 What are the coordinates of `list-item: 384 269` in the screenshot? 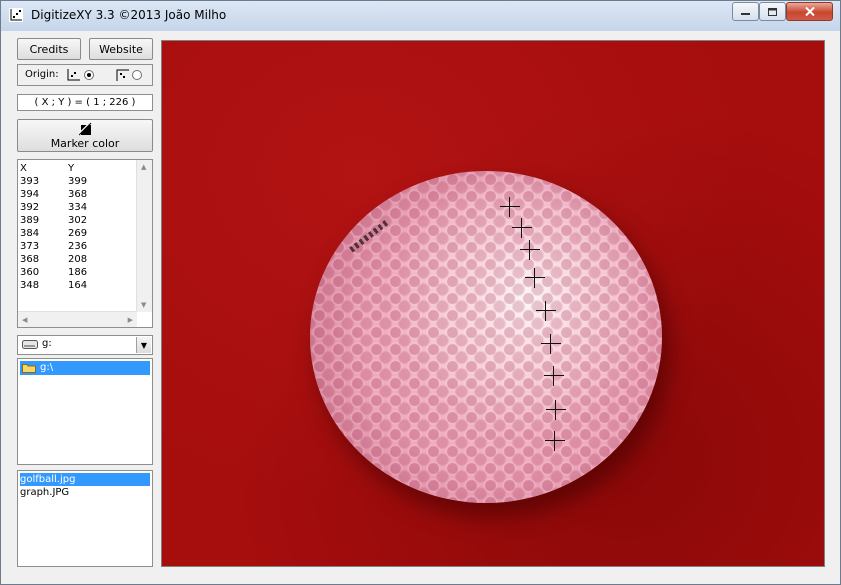 It's located at (53, 233).